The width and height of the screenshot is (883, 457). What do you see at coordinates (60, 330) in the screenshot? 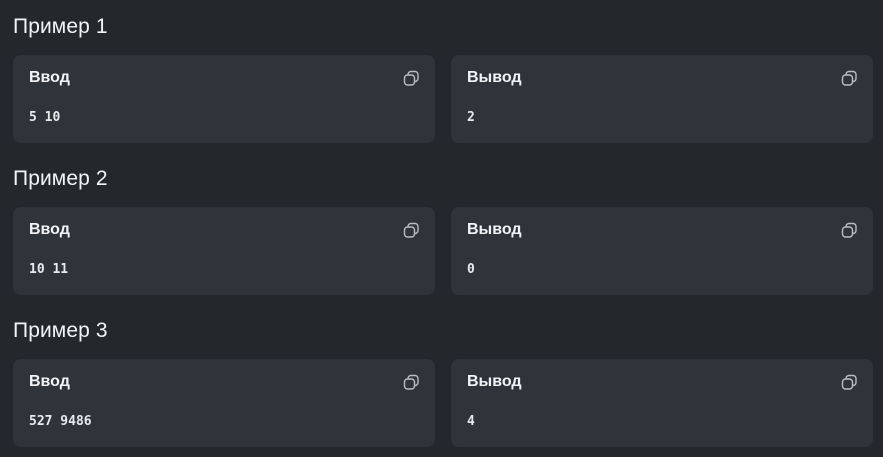
I see `example-title: Пример 3` at bounding box center [60, 330].